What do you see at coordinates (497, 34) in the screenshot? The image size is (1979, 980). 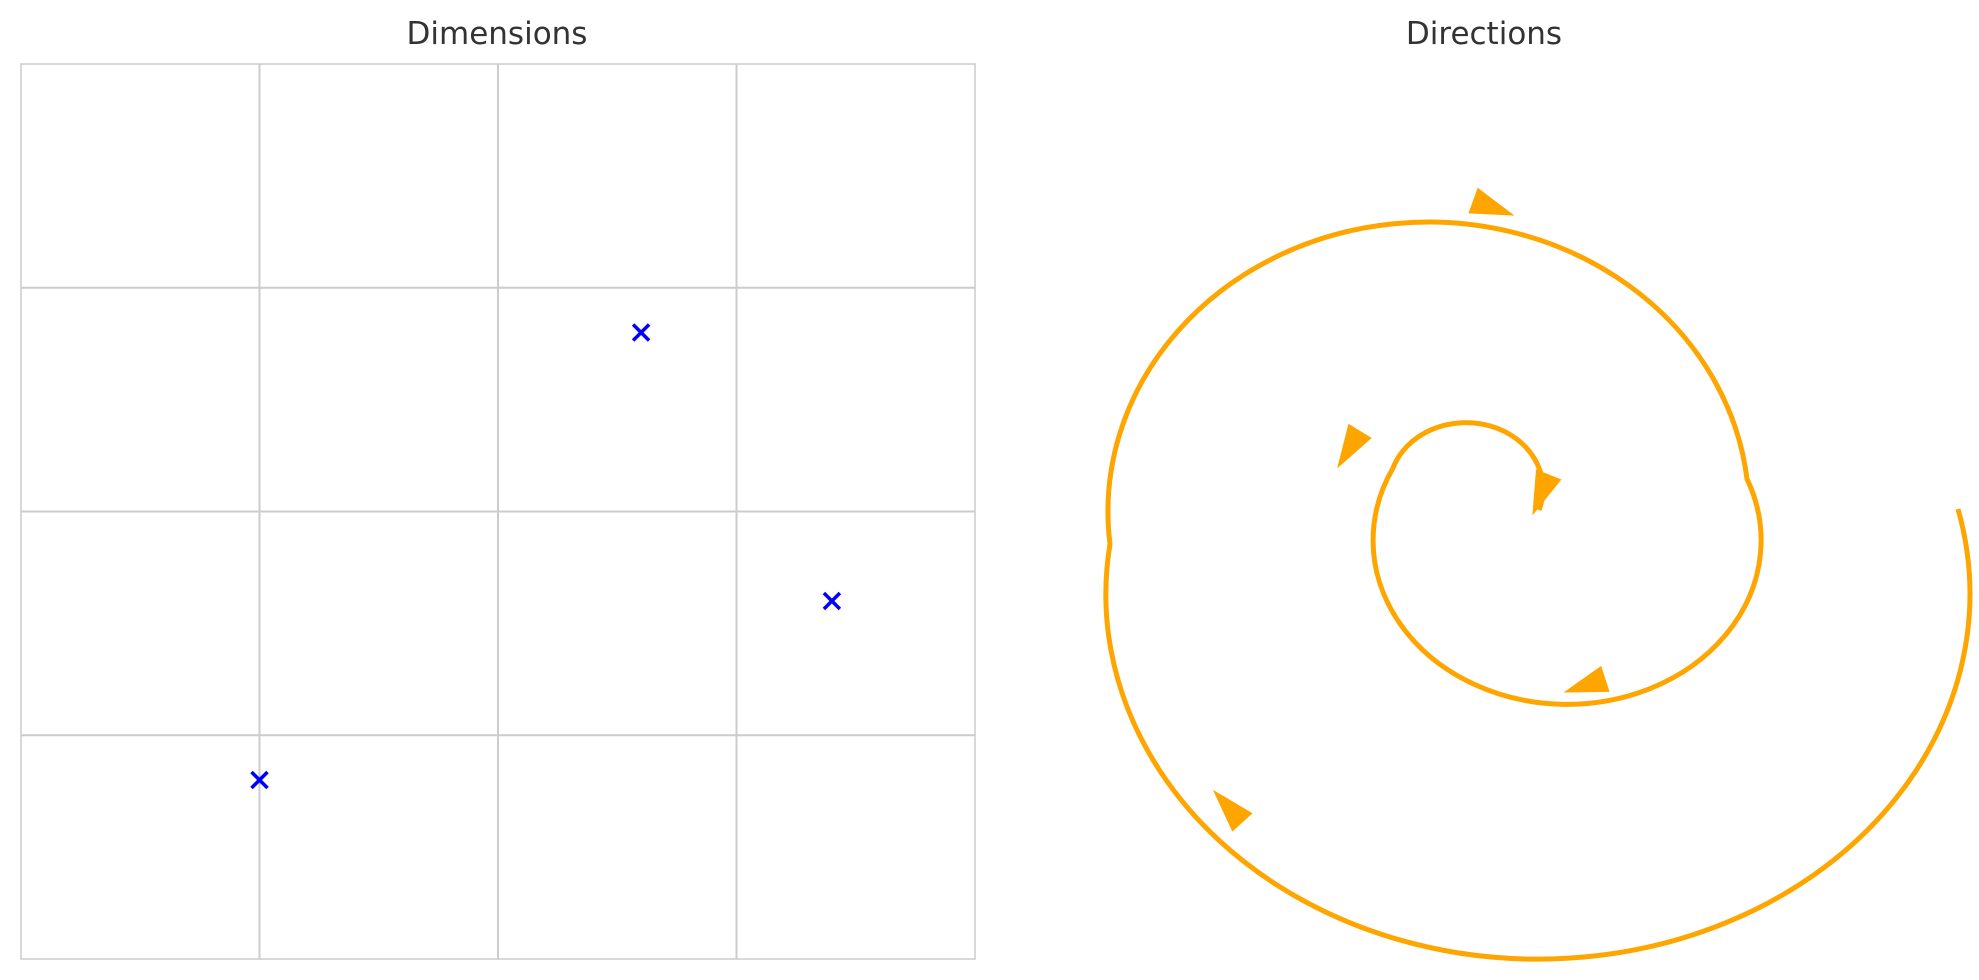 I see `dimensions-title: Dimensions` at bounding box center [497, 34].